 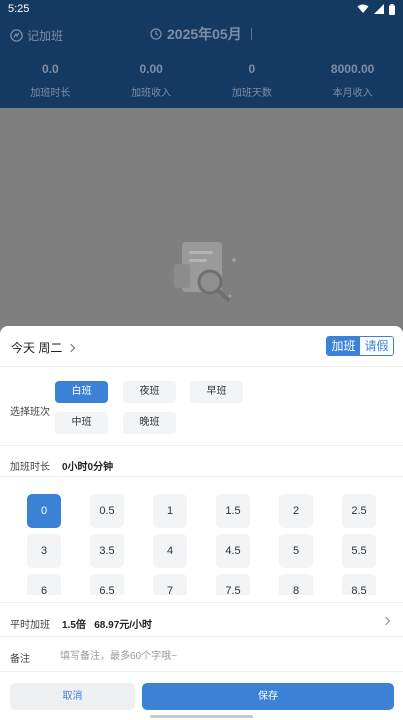 I want to click on record-overtime-label: 记加班, so click(x=45, y=36).